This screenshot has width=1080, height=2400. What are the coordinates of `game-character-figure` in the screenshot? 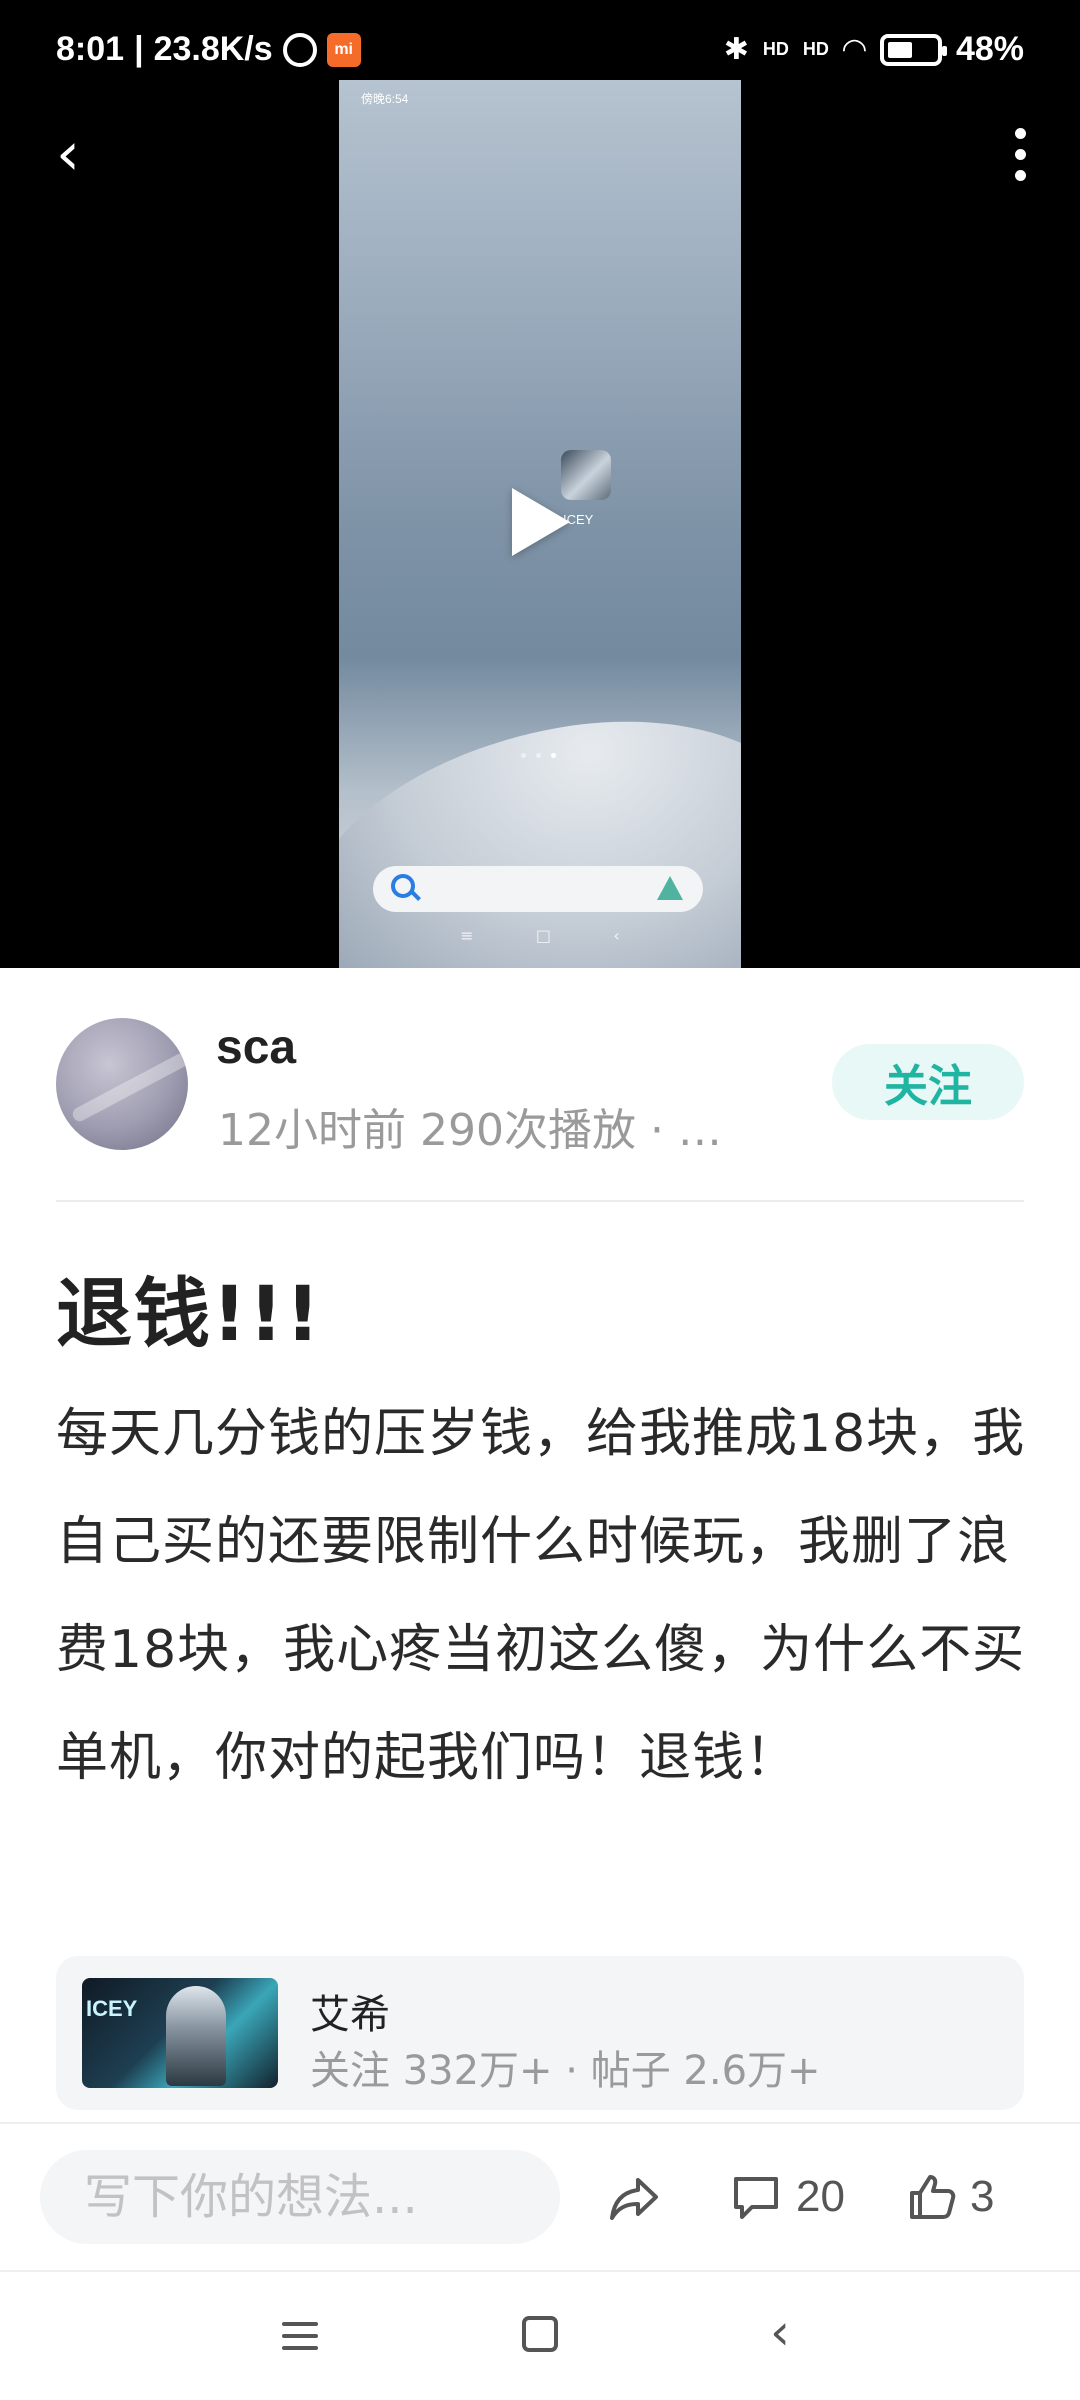 It's located at (196, 2036).